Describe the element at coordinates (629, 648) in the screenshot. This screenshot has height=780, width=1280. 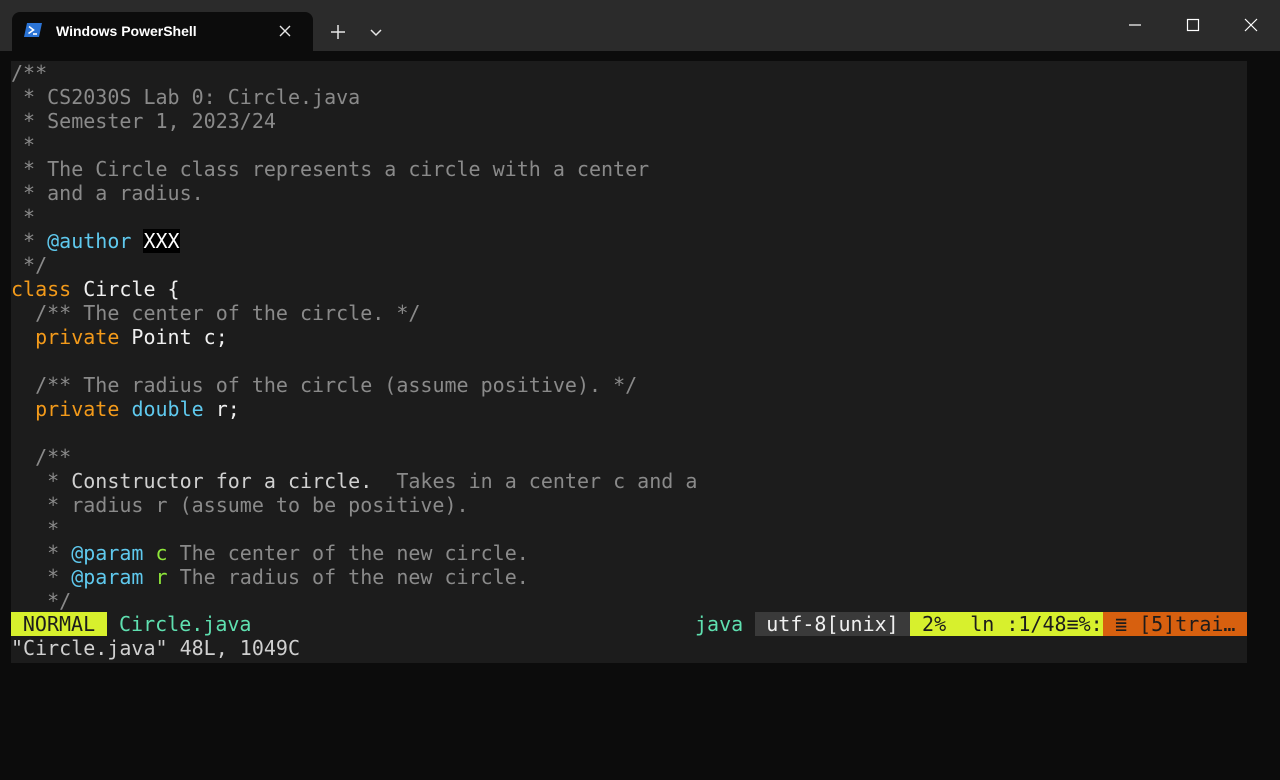
I see `command-line: "Circle.java" 48L, 1049C` at that location.